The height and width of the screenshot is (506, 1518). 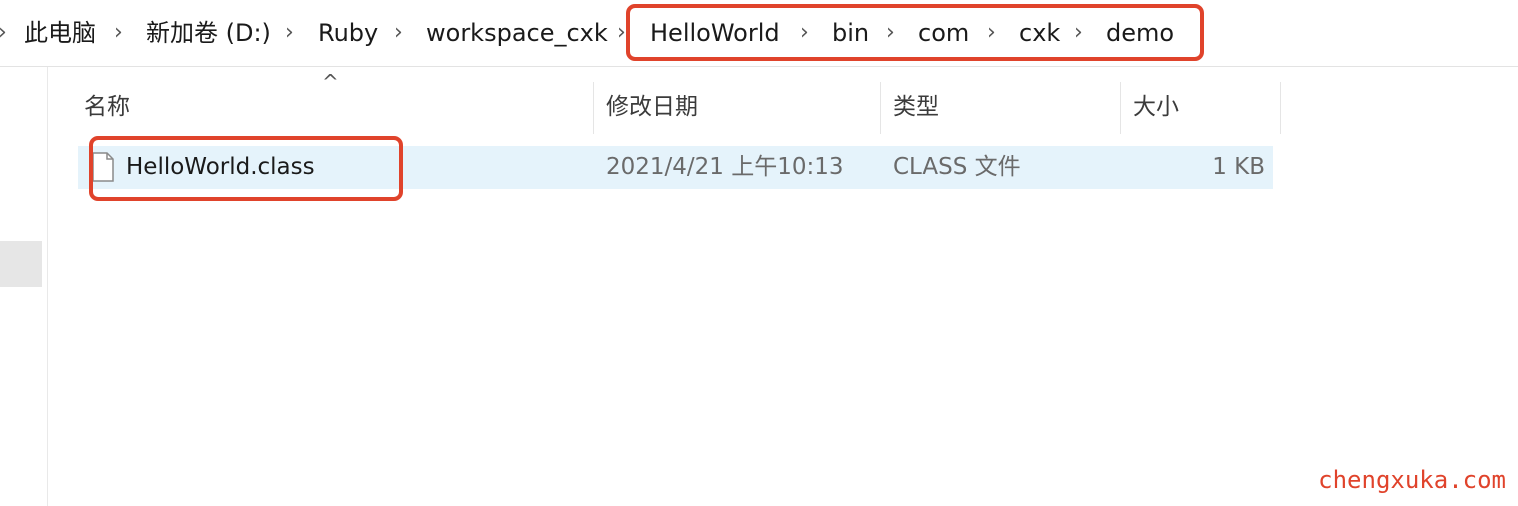 I want to click on breadcrumb-item-ruby: Ruby, so click(x=348, y=33).